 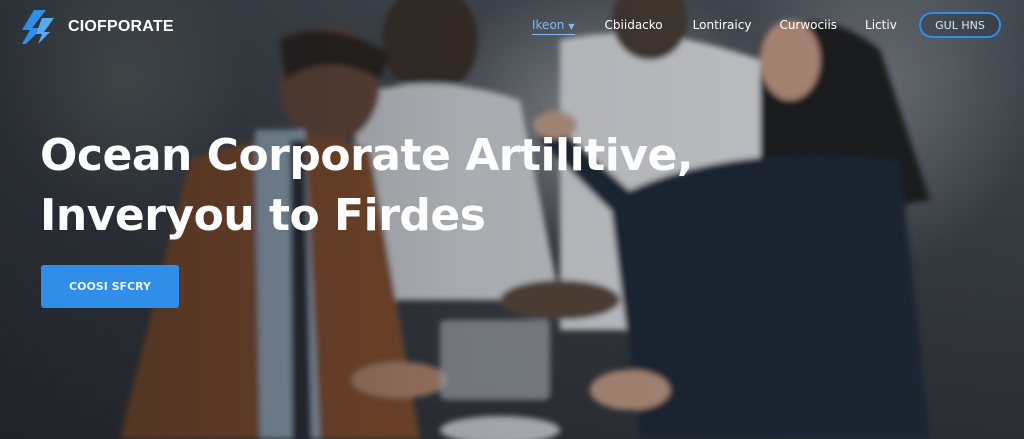 What do you see at coordinates (571, 26) in the screenshot?
I see `chevron-down-icon: ▼` at bounding box center [571, 26].